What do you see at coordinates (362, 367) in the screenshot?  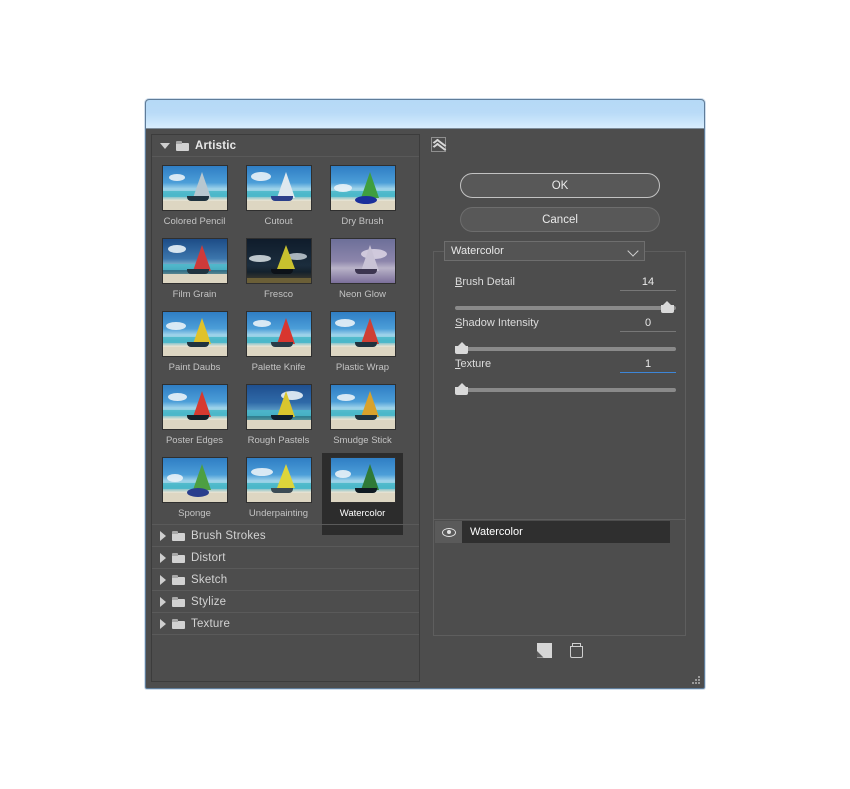 I see `filter-tile-label: Plastic Wrap` at bounding box center [362, 367].